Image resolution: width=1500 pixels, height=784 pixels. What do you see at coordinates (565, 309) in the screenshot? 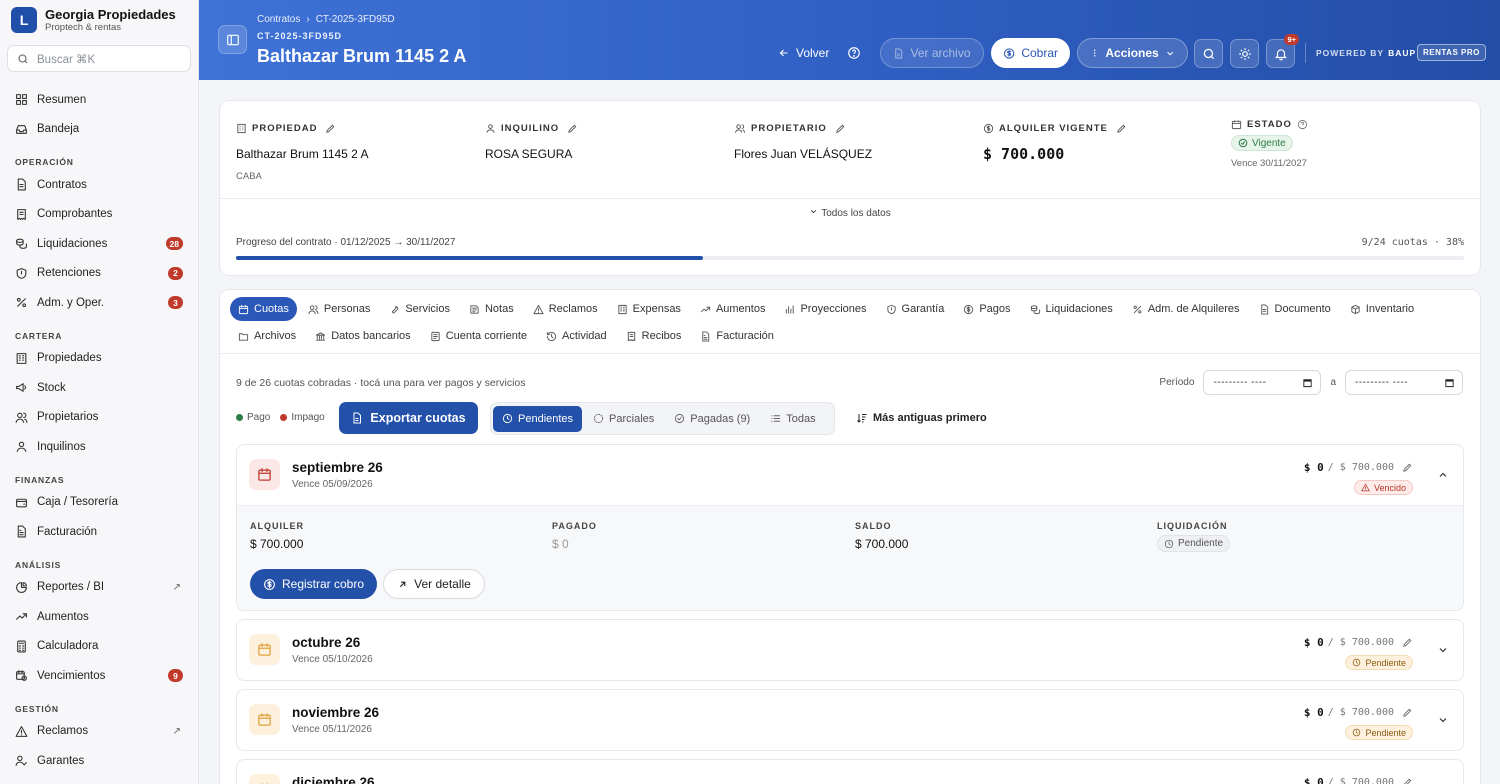
I see `tab-reclamos: Reclamos` at bounding box center [565, 309].